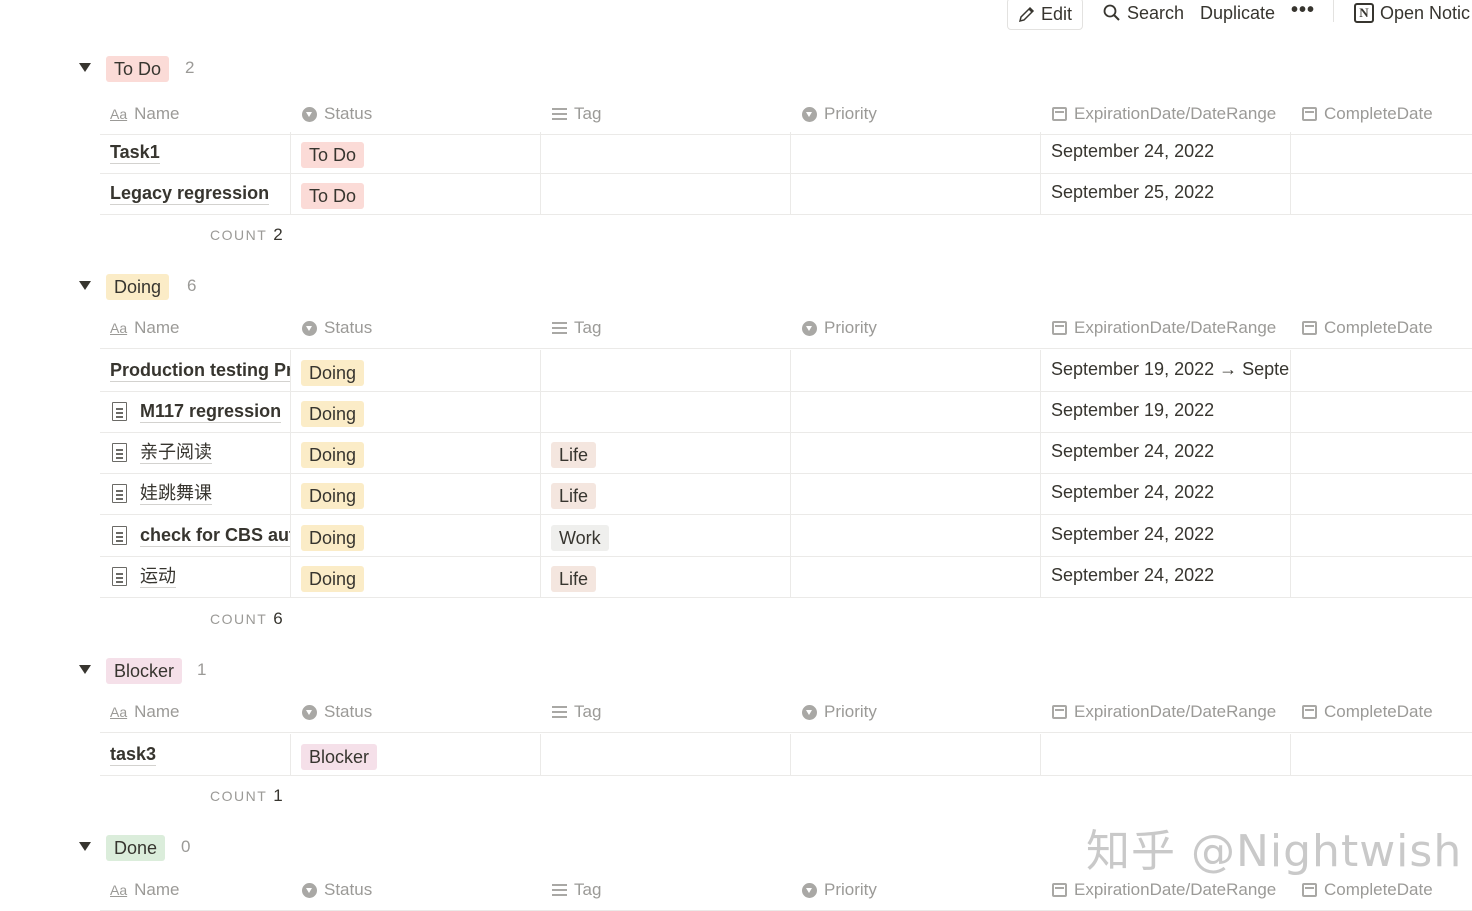  Describe the element at coordinates (176, 493) in the screenshot. I see `row-title: 娃跳舞课` at that location.